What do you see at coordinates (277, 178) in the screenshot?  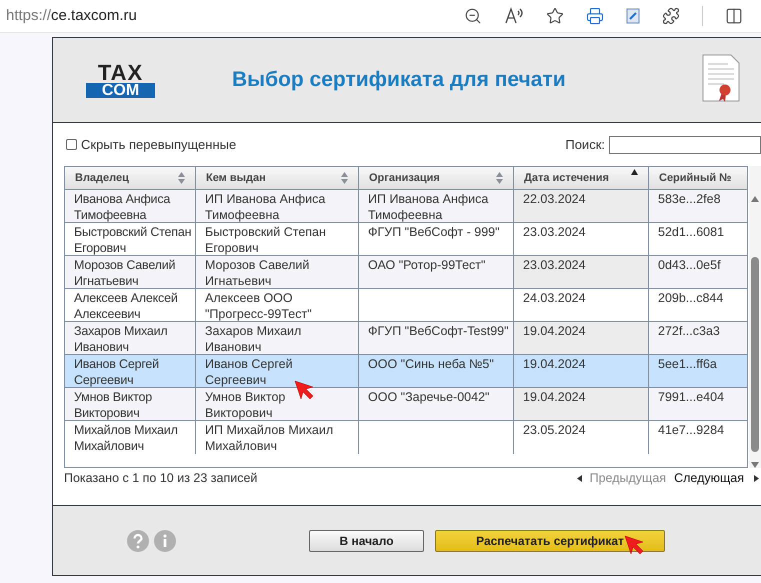 I see `column-header: Кем выдан` at bounding box center [277, 178].